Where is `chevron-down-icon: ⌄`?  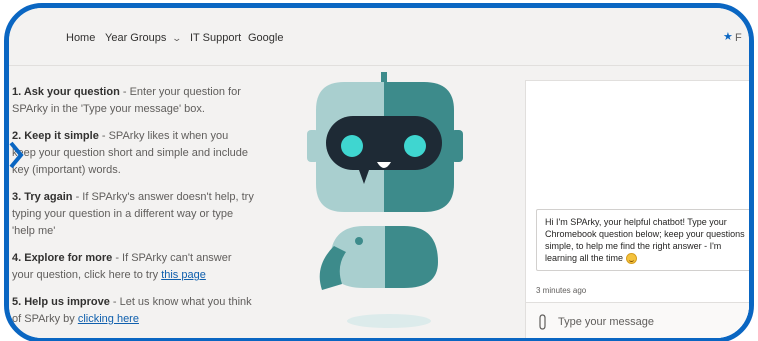 chevron-down-icon: ⌄ is located at coordinates (177, 38).